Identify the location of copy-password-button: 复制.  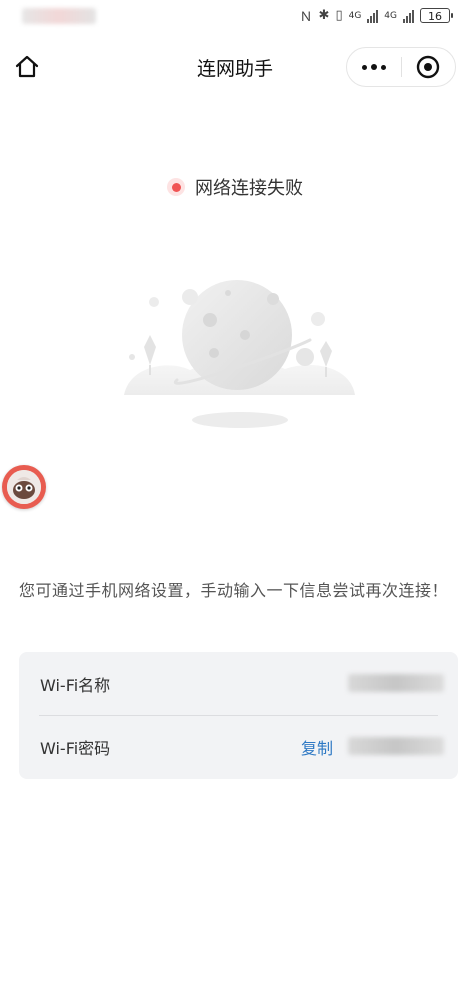
(317, 747).